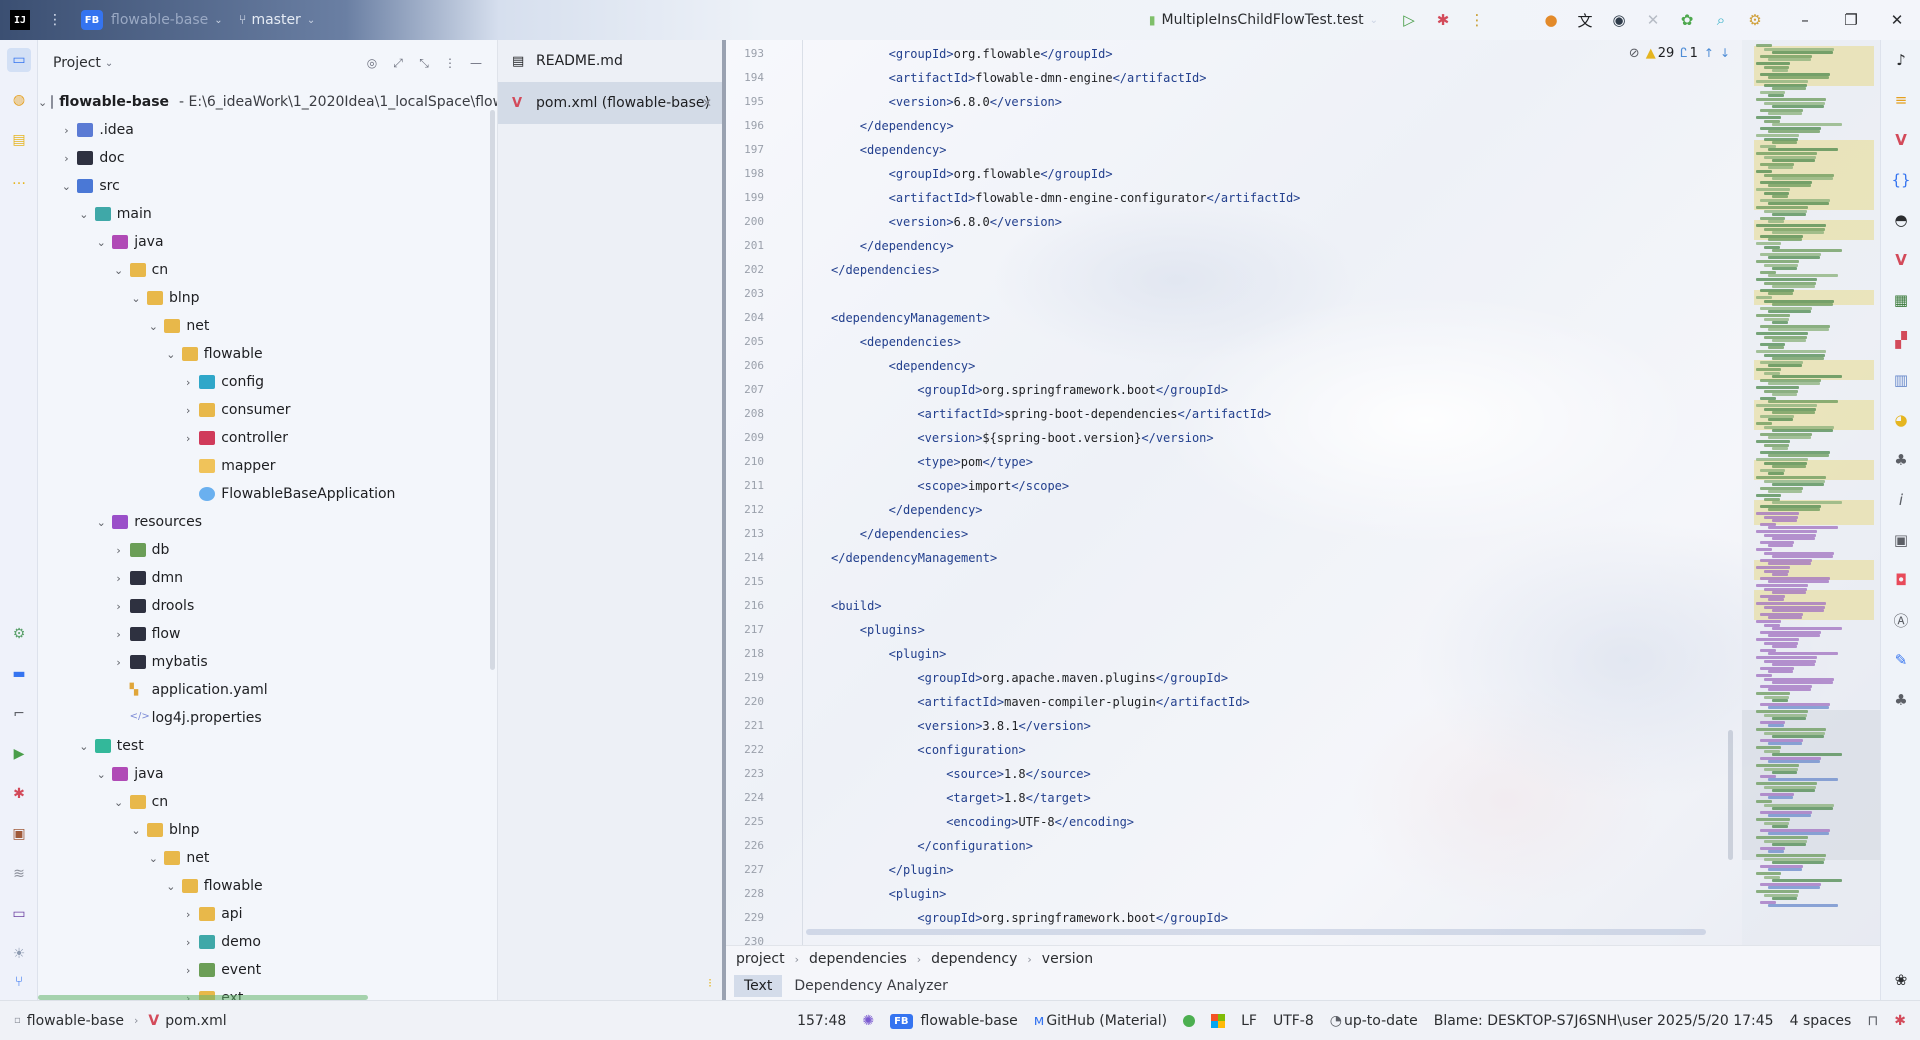 The height and width of the screenshot is (1040, 1920). Describe the element at coordinates (476, 63) in the screenshot. I see `hide-panel-icon: —` at that location.